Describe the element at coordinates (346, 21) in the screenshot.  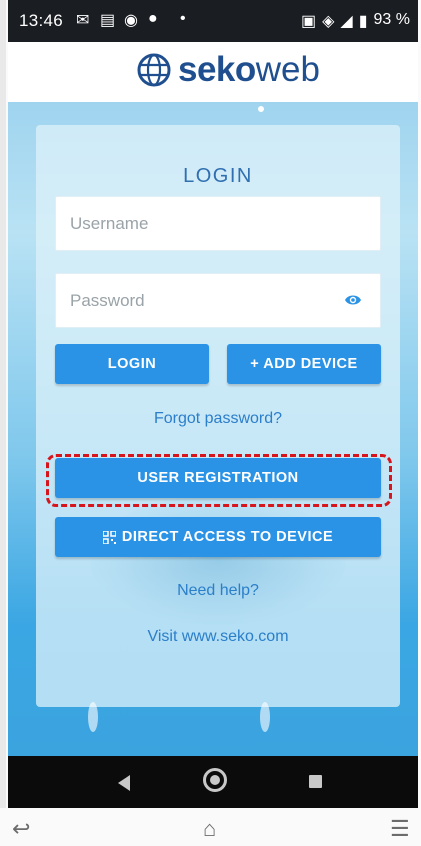
I see `signal-icon: ◢` at that location.